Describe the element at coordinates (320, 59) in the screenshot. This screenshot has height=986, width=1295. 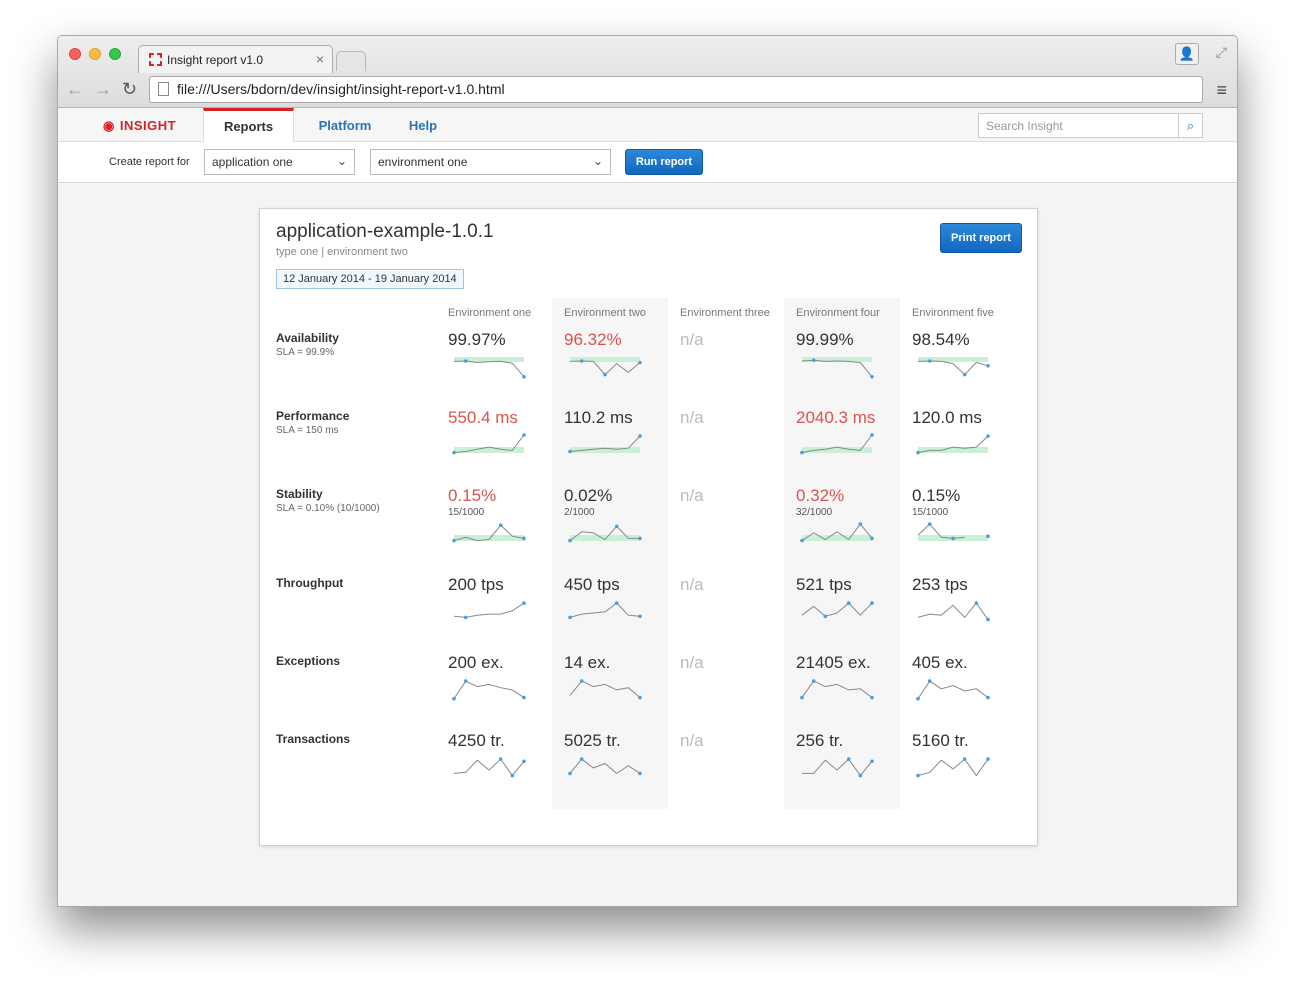
I see `close-tab-icon: ×` at that location.